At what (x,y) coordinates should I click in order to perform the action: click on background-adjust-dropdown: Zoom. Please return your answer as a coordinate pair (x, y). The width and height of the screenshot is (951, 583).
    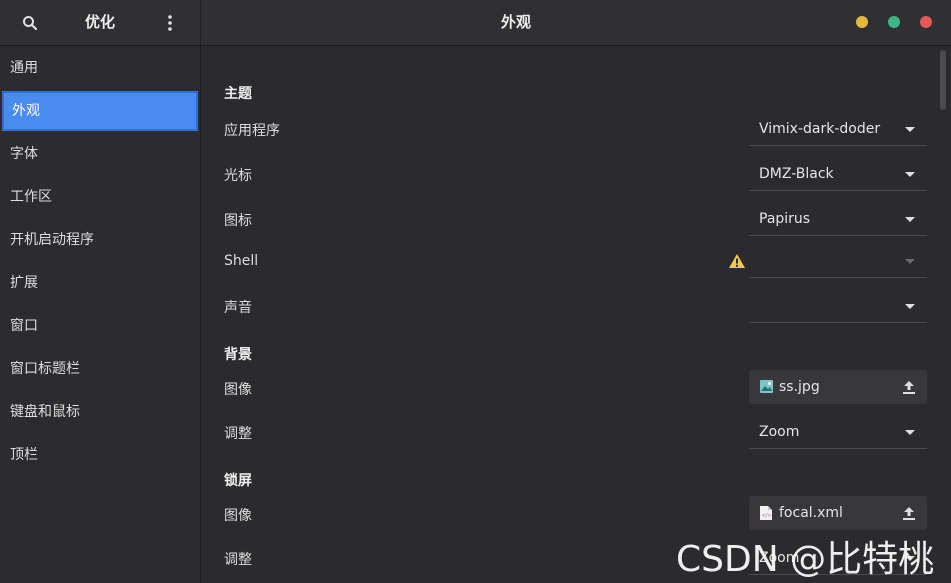
    Looking at the image, I should click on (838, 432).